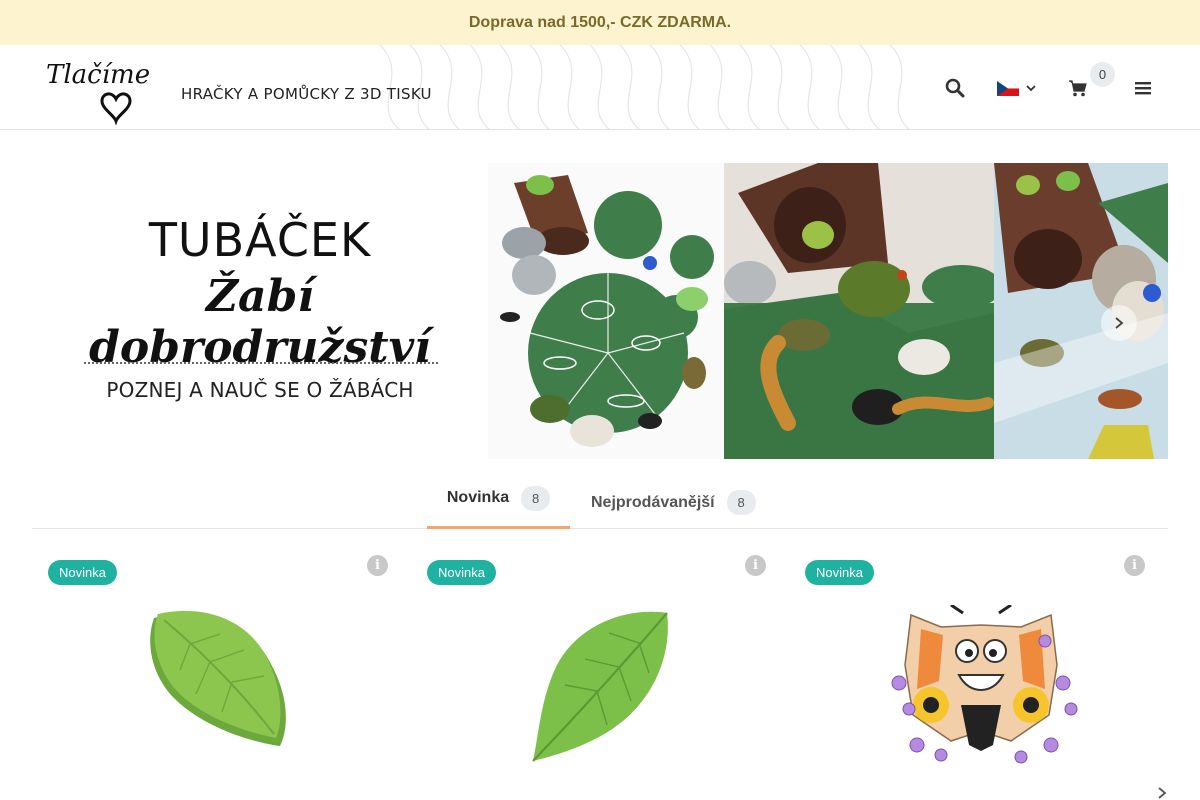 The width and height of the screenshot is (1200, 800). I want to click on chevron-right-icon, so click(1119, 323).